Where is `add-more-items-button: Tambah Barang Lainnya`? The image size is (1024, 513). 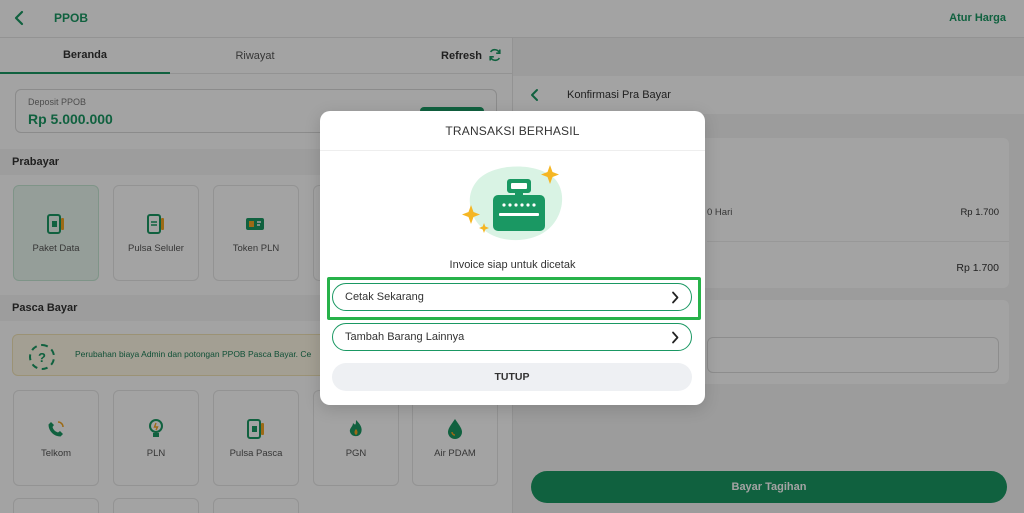 add-more-items-button: Tambah Barang Lainnya is located at coordinates (512, 337).